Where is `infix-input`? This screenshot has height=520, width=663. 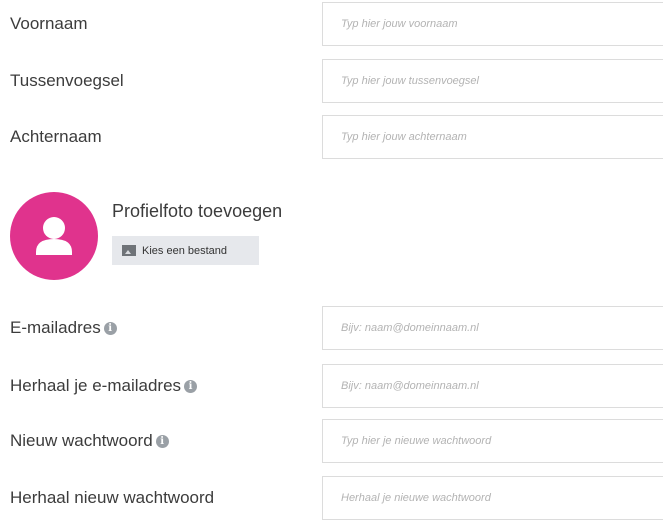 infix-input is located at coordinates (492, 81).